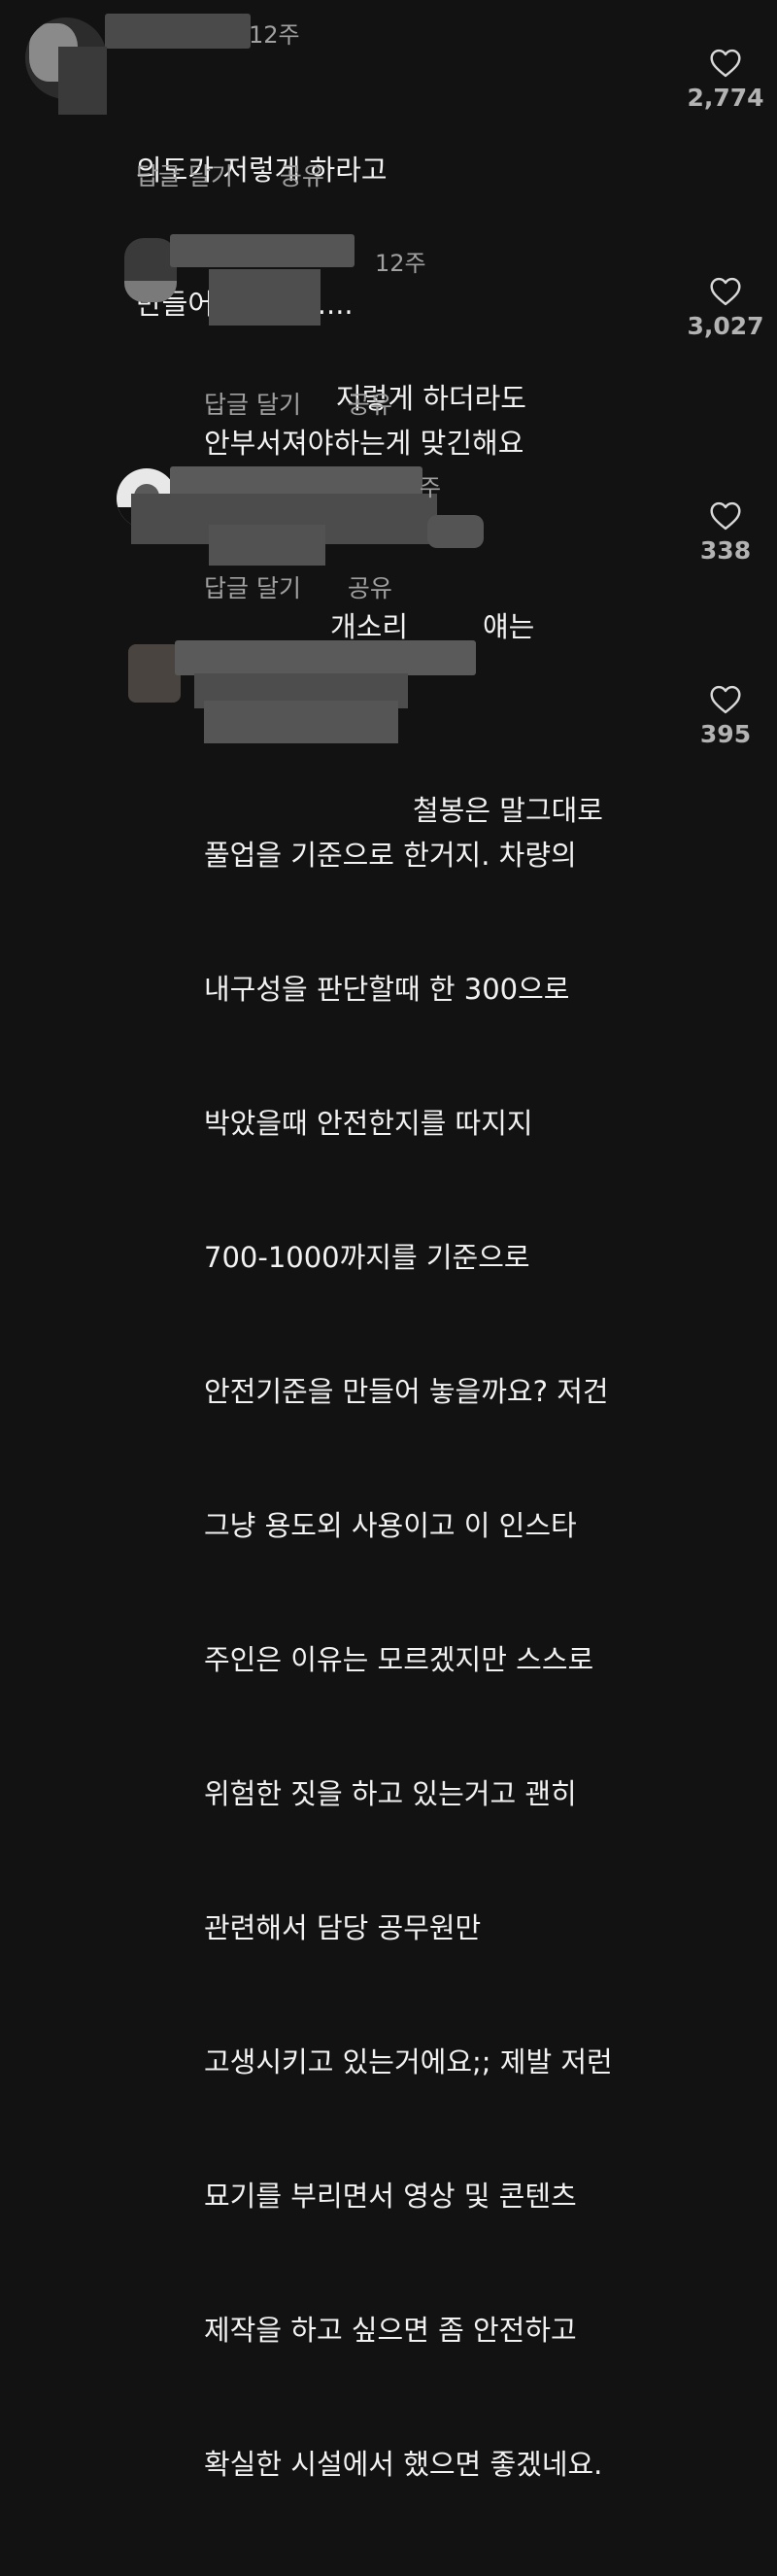 This screenshot has width=777, height=2576. What do you see at coordinates (343, 1928) in the screenshot?
I see `comment-line: 관련해서 담당 공무원만` at bounding box center [343, 1928].